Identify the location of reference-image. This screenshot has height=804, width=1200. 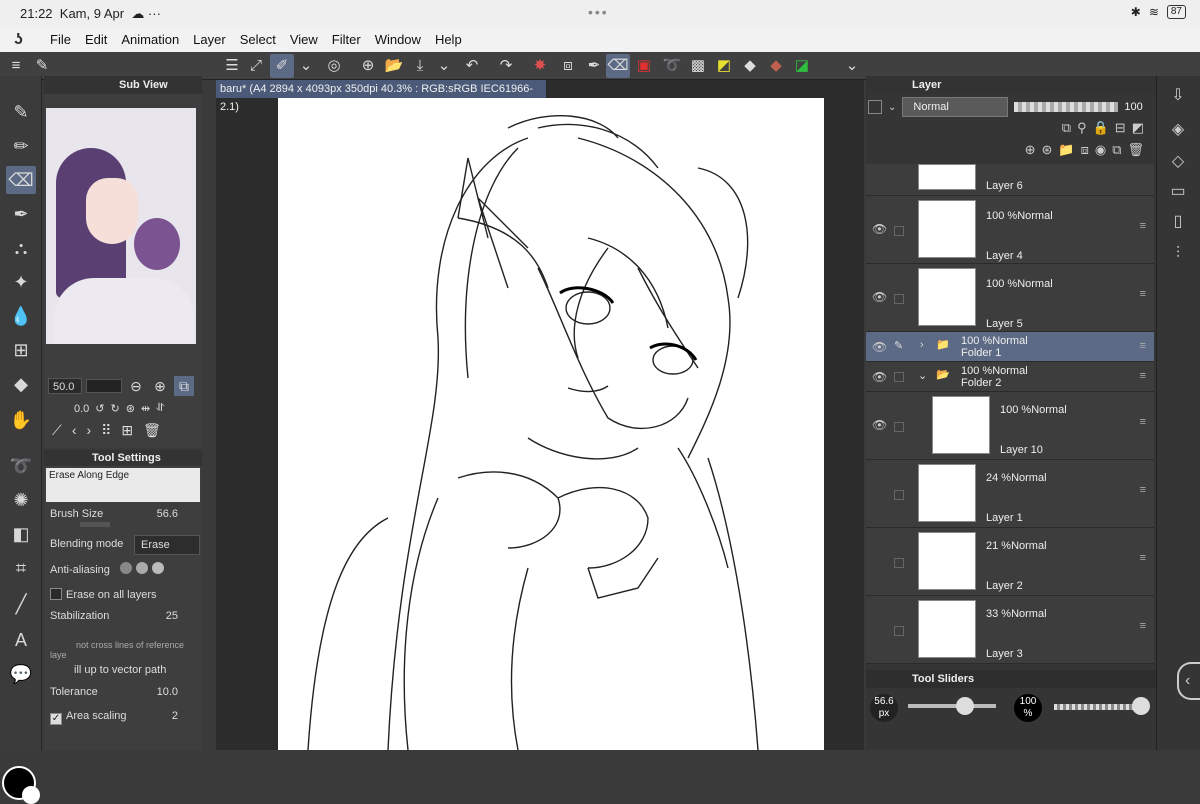
(121, 226).